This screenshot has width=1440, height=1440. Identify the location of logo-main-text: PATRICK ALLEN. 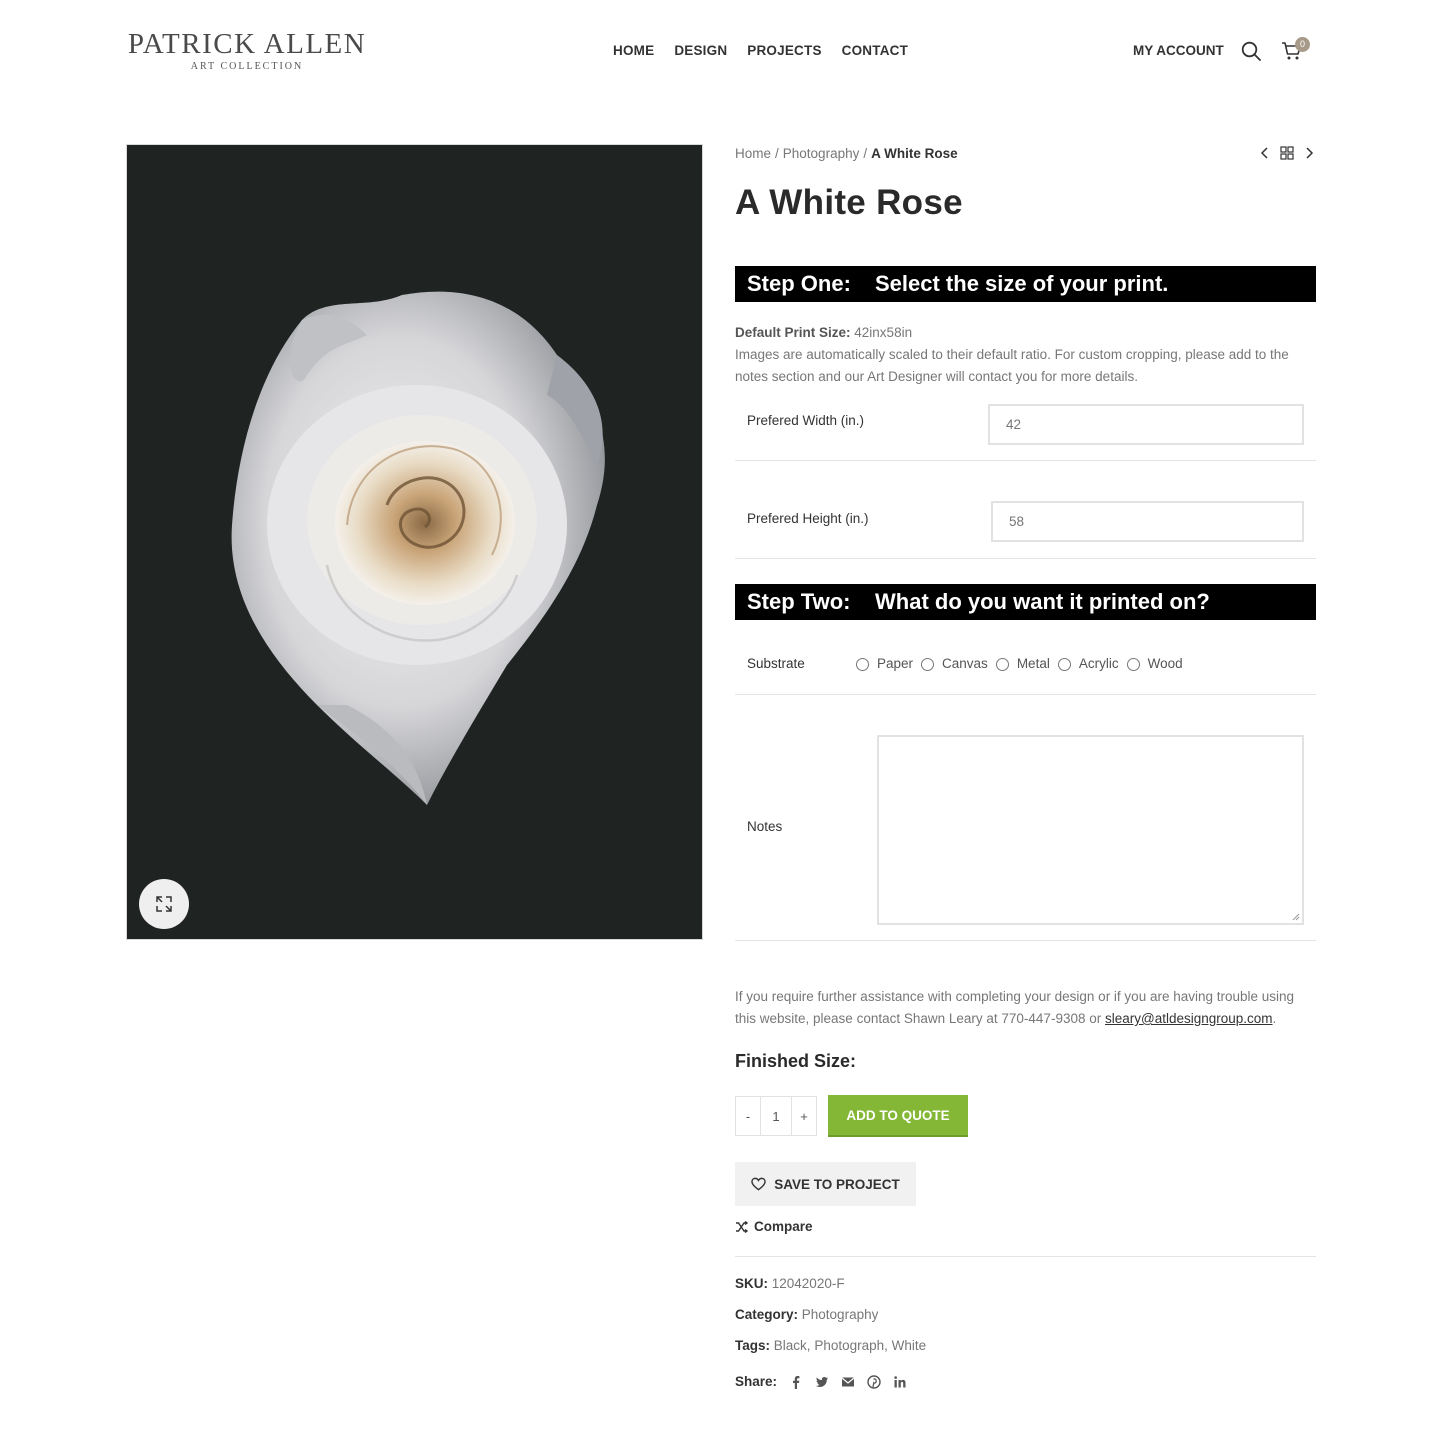
(247, 44).